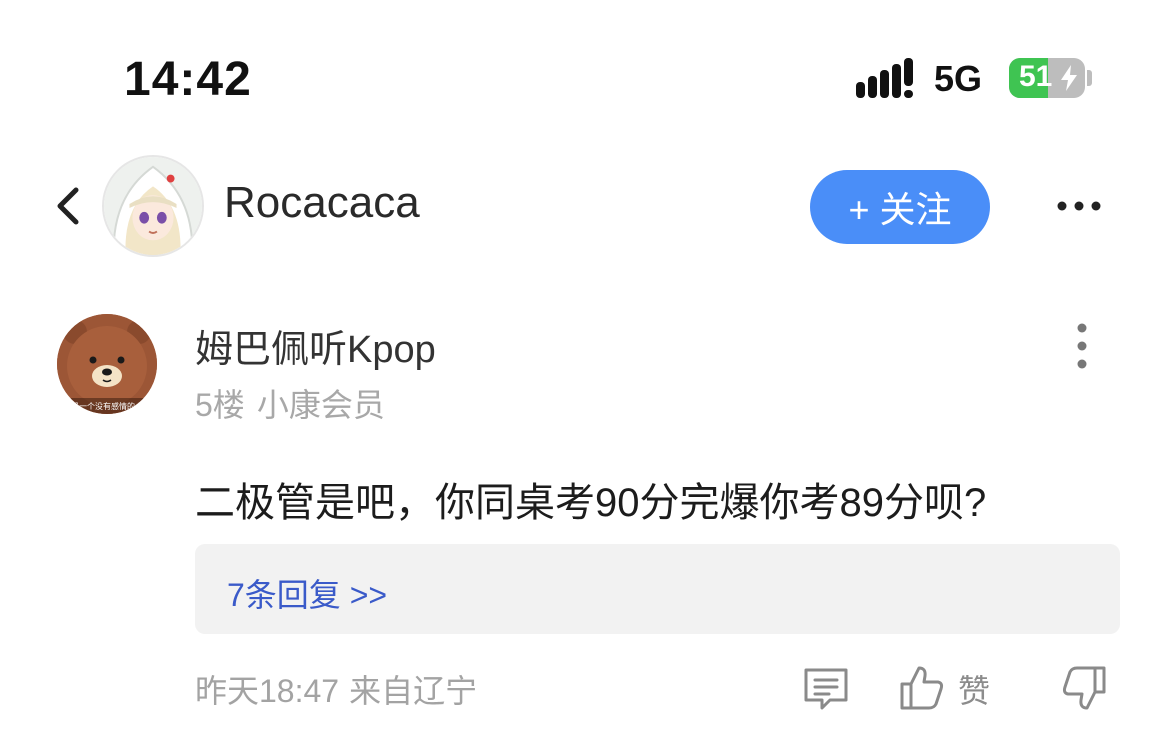 The image size is (1170, 747). What do you see at coordinates (900, 207) in the screenshot?
I see `follow-button: + 关注` at bounding box center [900, 207].